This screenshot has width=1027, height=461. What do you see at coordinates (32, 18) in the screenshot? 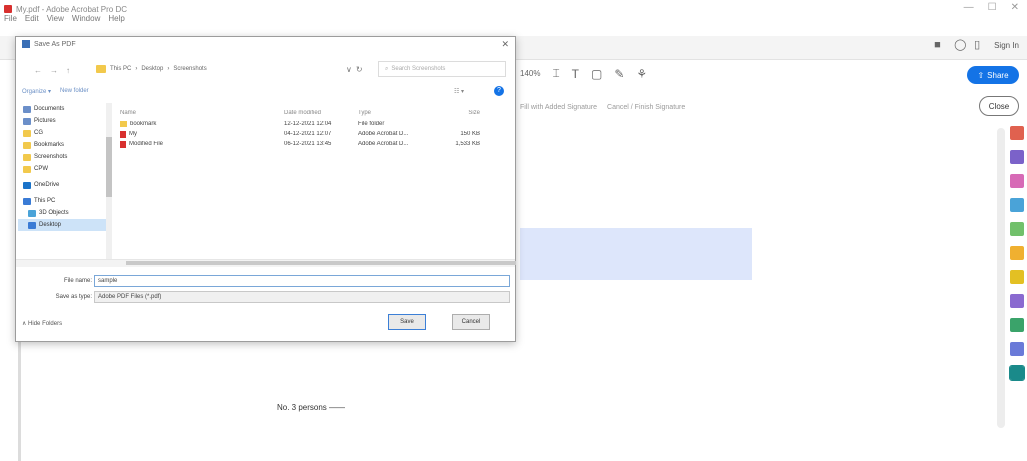
I see `menu-edit: Edit` at bounding box center [32, 18].